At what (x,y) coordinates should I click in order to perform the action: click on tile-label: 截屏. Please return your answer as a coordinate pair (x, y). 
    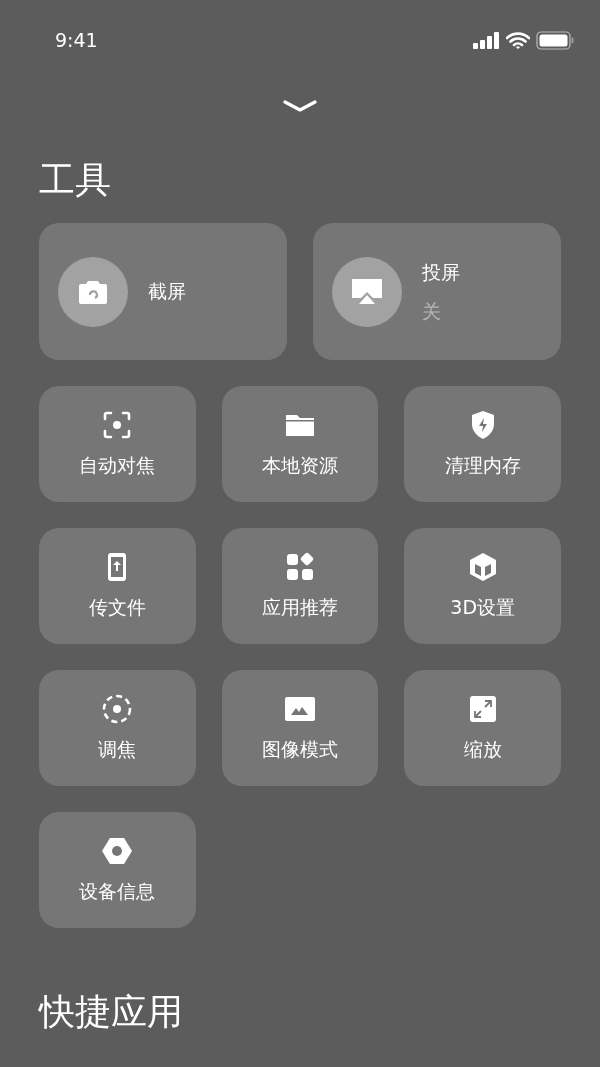
    Looking at the image, I should click on (167, 292).